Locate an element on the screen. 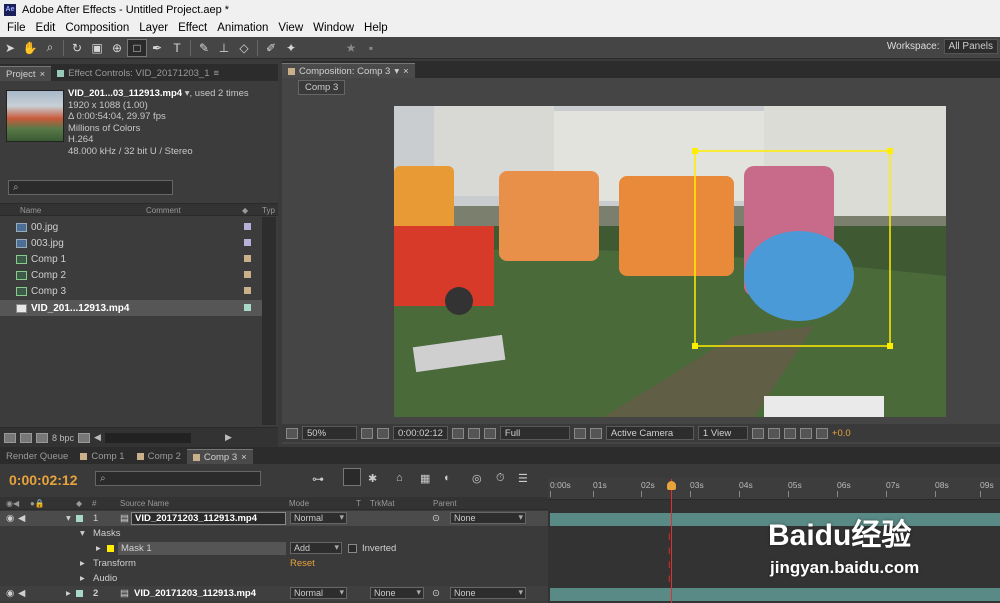 The image size is (1000, 603). rectangle-tool-icon: □ is located at coordinates (137, 47).